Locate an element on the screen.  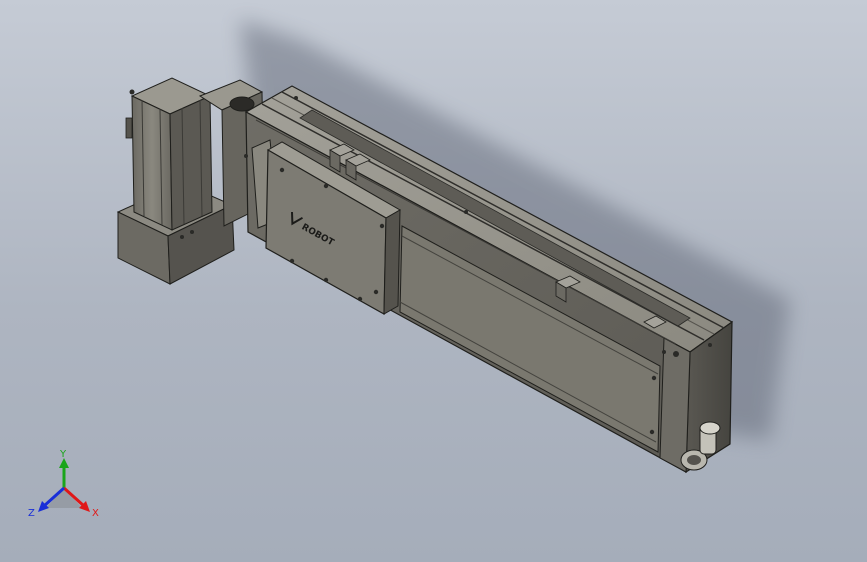
y-axis-label: Y is located at coordinates (63, 454).